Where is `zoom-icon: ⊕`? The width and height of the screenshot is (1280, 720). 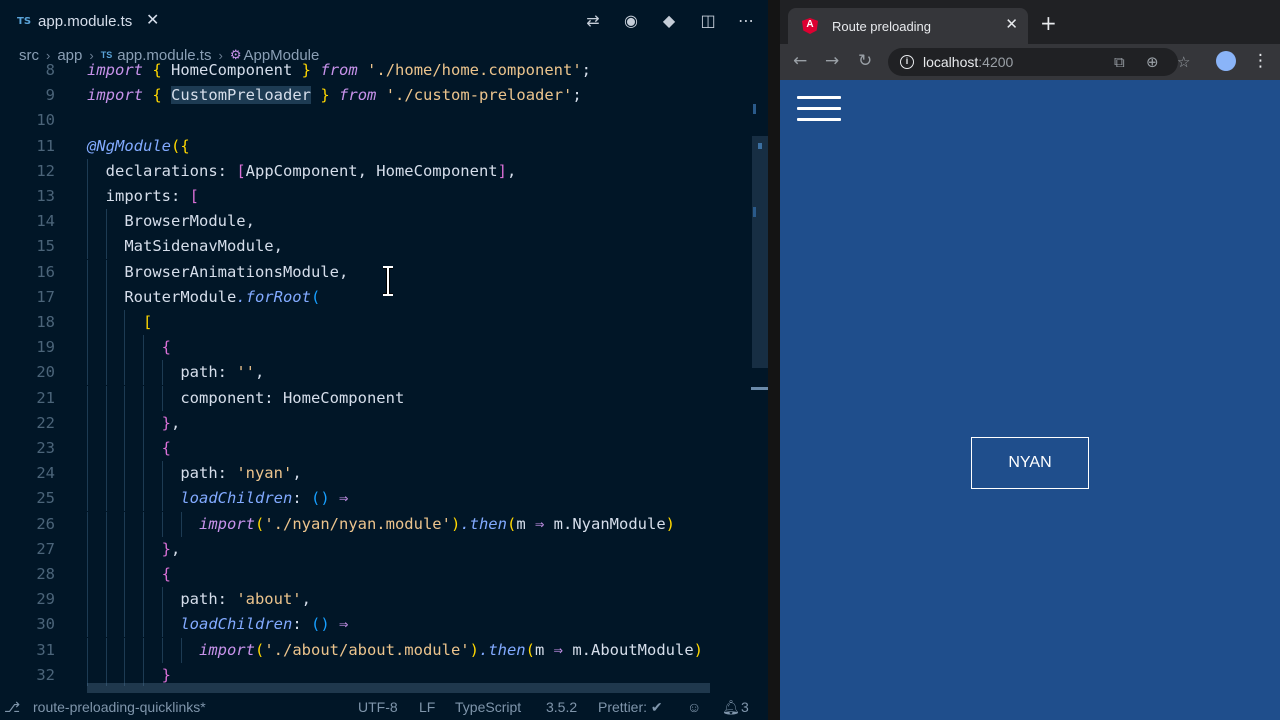 zoom-icon: ⊕ is located at coordinates (1152, 62).